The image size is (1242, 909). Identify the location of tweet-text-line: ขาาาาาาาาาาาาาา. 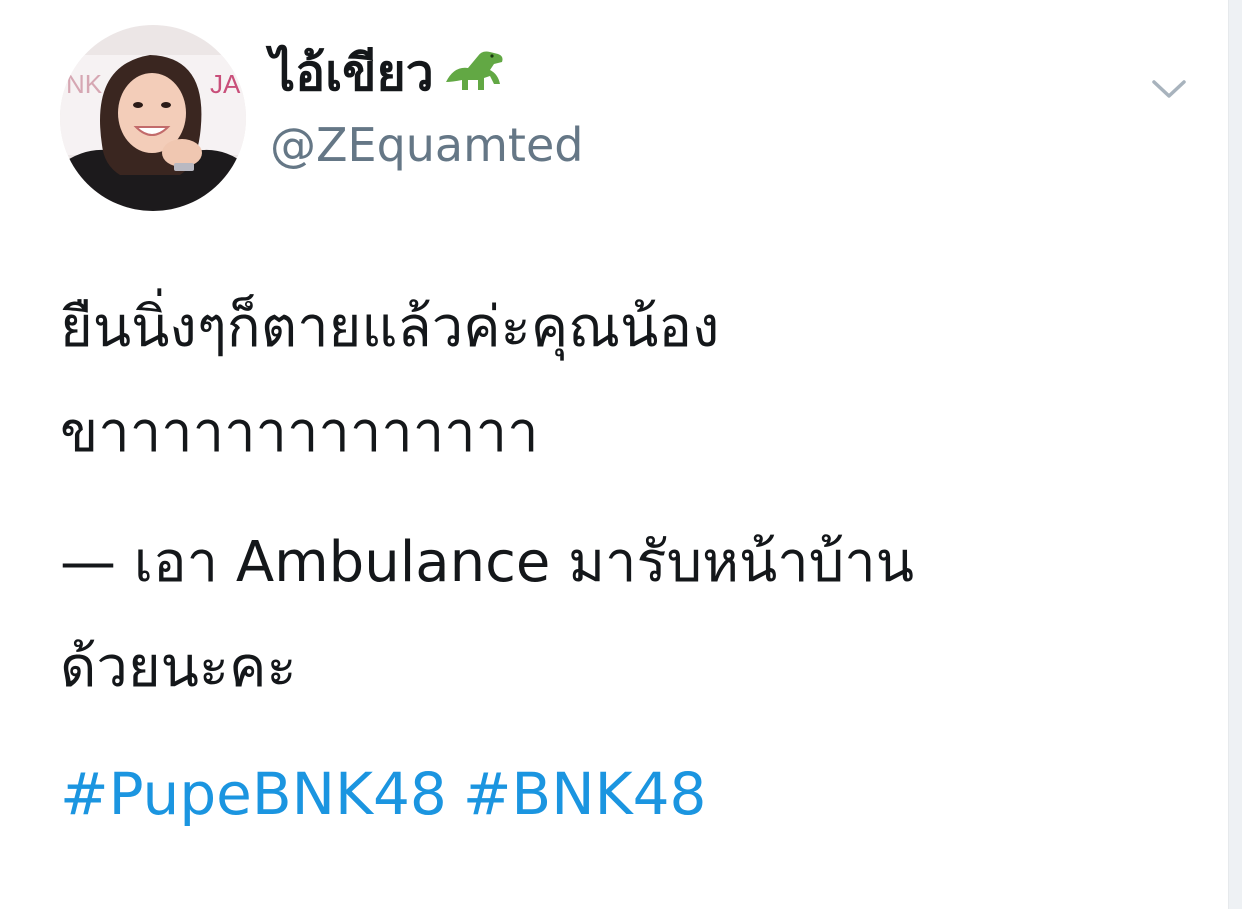
(299, 432).